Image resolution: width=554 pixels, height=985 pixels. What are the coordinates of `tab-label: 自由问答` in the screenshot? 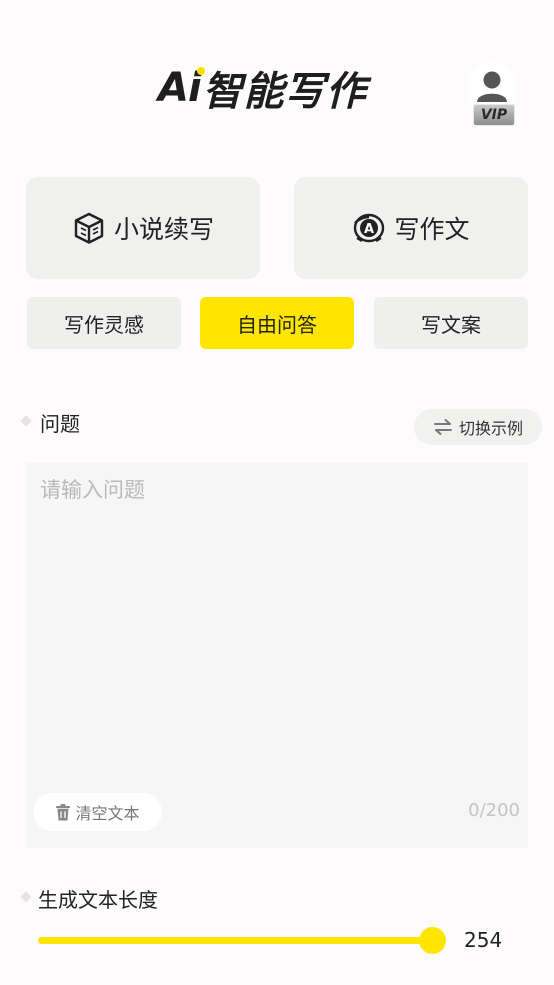 It's located at (277, 324).